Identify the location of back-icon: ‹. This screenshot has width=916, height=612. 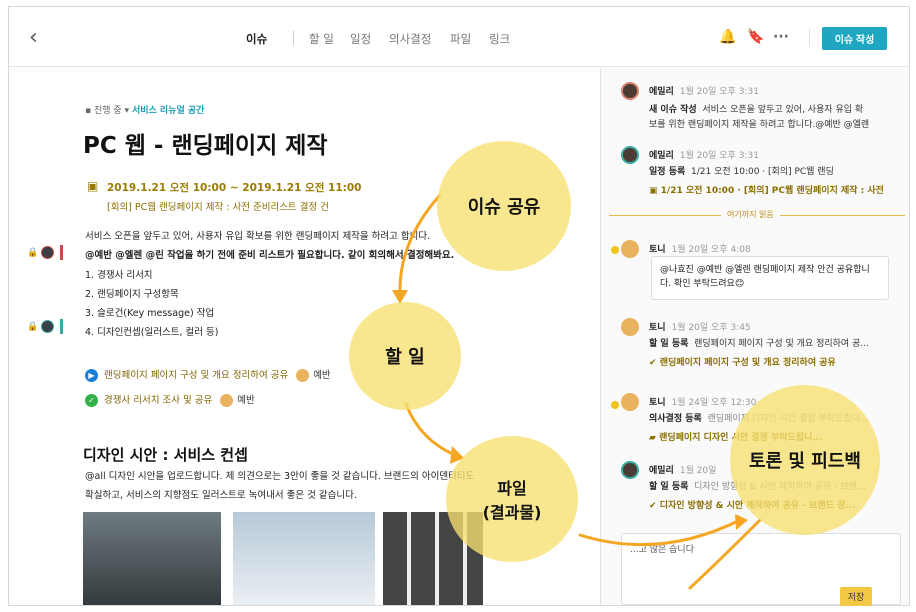
(33, 37).